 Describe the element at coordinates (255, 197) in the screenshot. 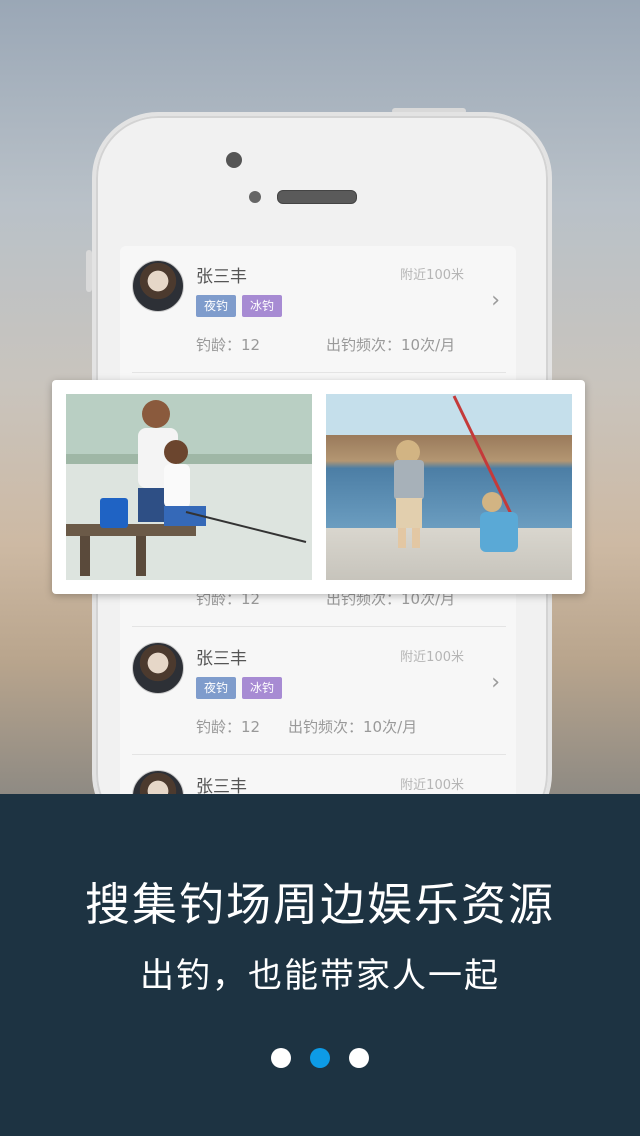

I see `proximity-sensor` at that location.